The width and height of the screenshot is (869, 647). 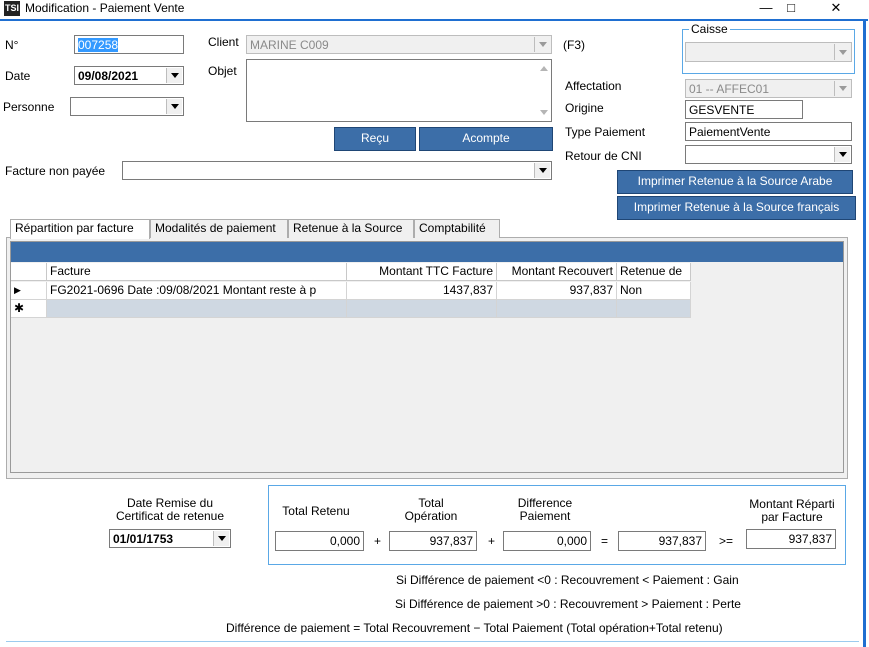 I want to click on client-select: MARINE C009, so click(x=399, y=44).